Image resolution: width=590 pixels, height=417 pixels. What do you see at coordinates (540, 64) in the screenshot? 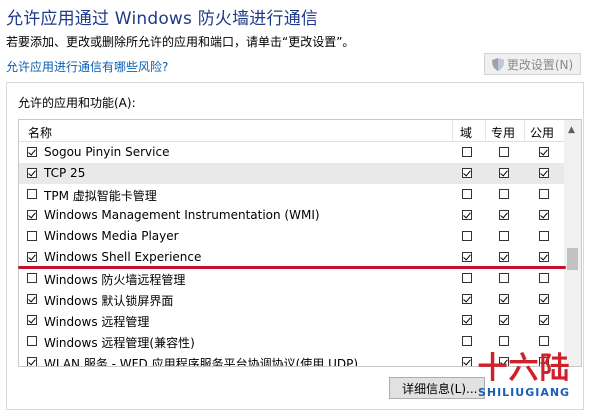
I see `change-settings-label: 更改设置(N)` at bounding box center [540, 64].